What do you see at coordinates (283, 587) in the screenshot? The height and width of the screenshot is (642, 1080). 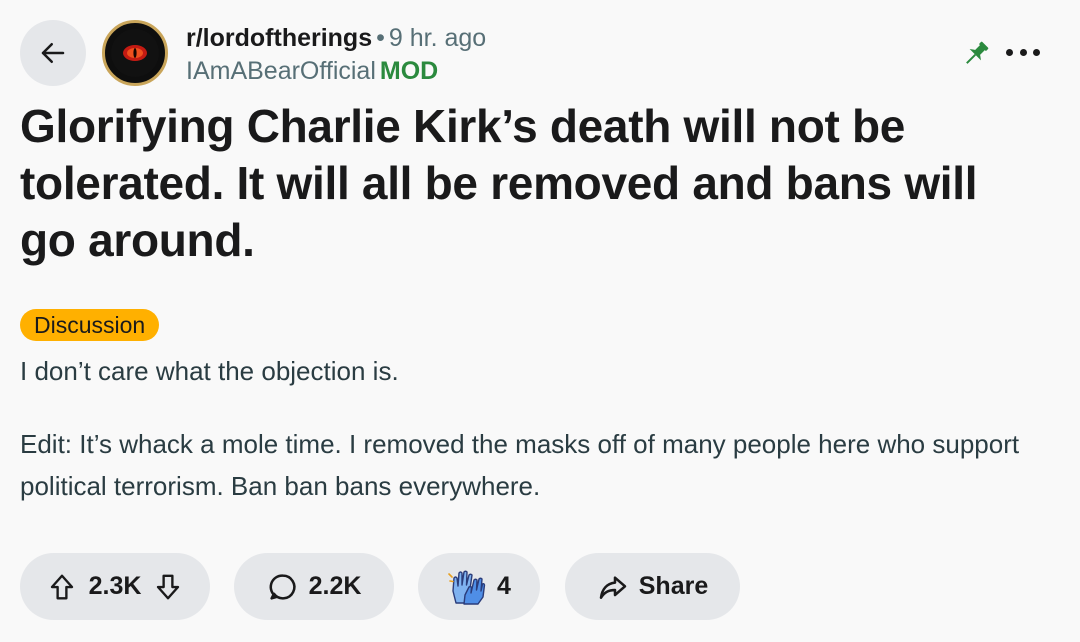 I see `comment-bubble-icon` at bounding box center [283, 587].